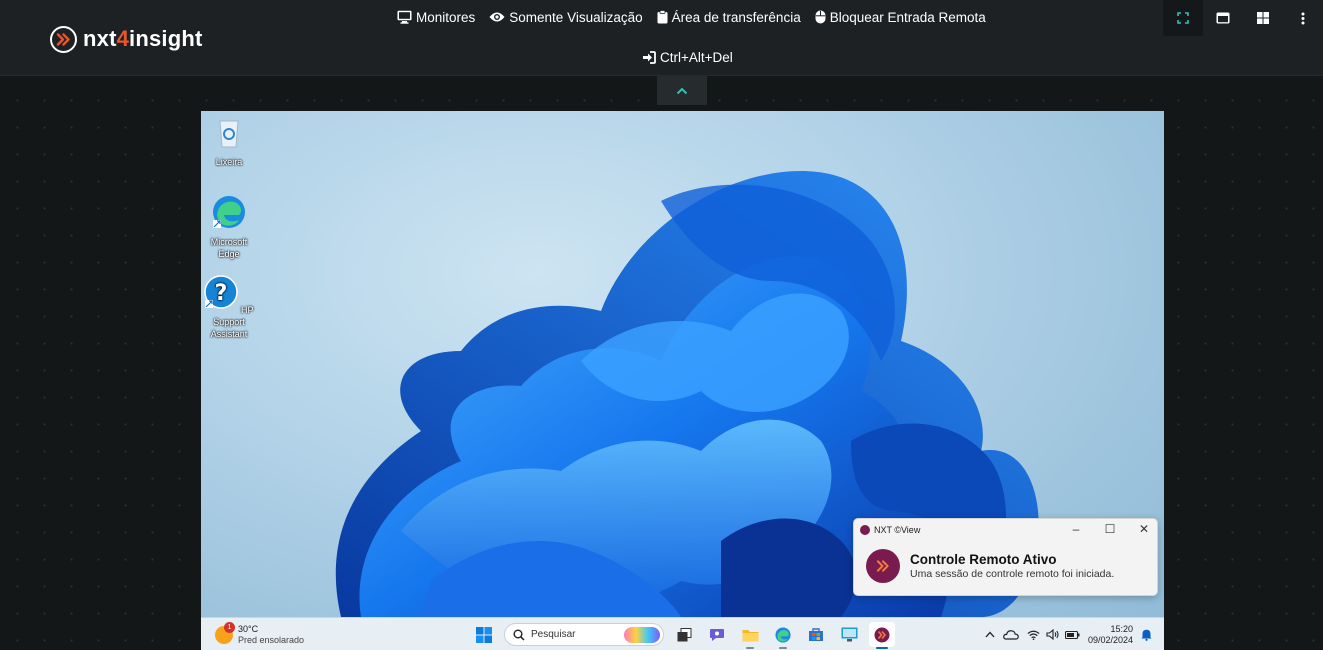 This screenshot has height=650, width=1323. What do you see at coordinates (820, 17) in the screenshot?
I see `mouse-icon` at bounding box center [820, 17].